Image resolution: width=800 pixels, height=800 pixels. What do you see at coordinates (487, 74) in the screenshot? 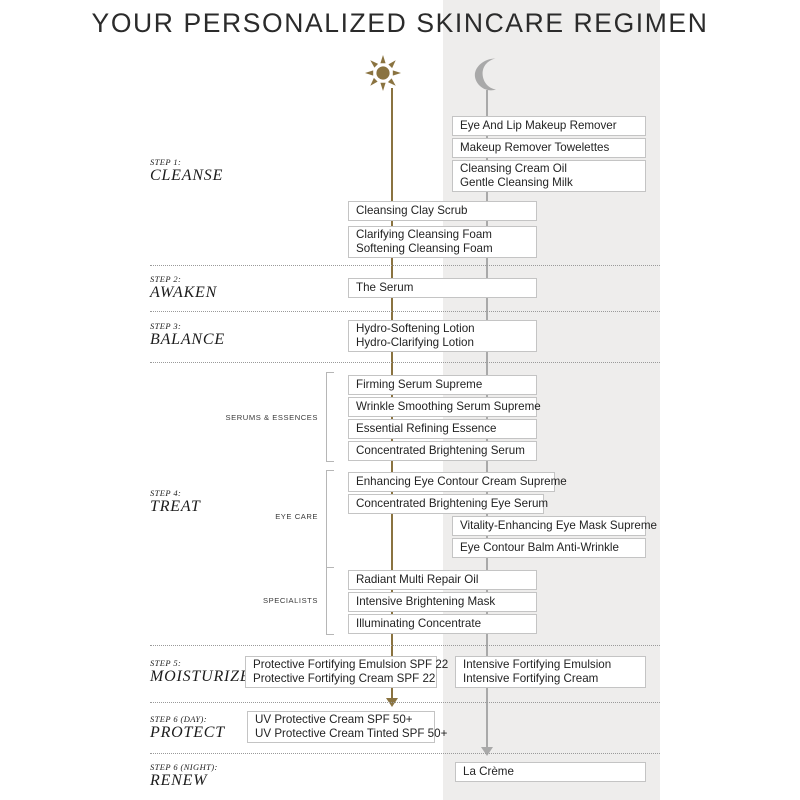
I see `moon-icon` at bounding box center [487, 74].